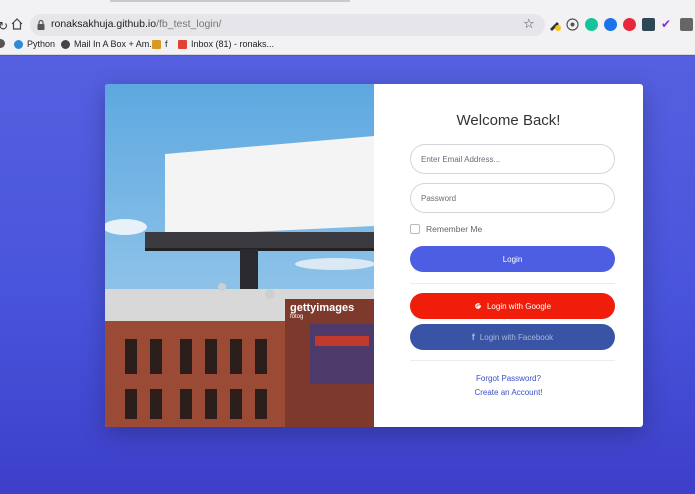 The height and width of the screenshot is (494, 695). Describe the element at coordinates (18, 44) in the screenshot. I see `python-icon` at that location.